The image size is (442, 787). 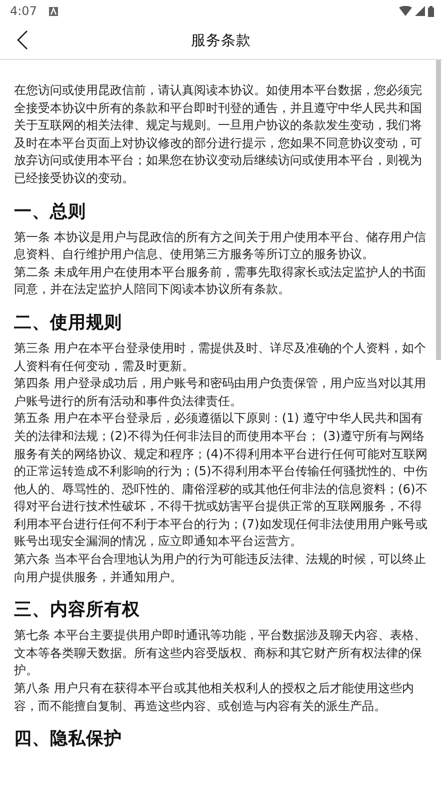 I want to click on clause-paragraph: 第六条 当本平台合理地认为用户的行为可能违反法律、法规的时候，可以终止向用户提供服务，并通知用户。, so click(x=220, y=568).